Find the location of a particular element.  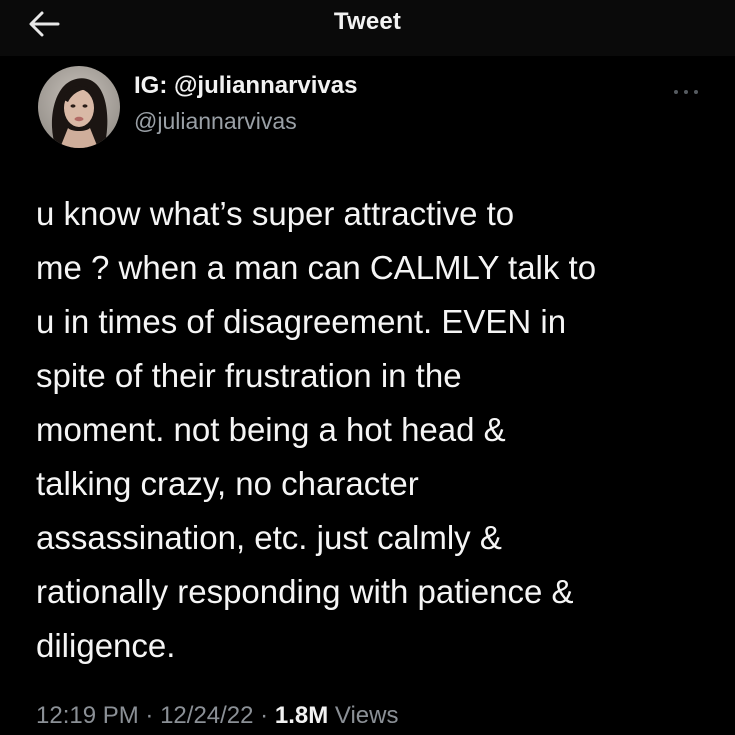

views-count: 1.8M is located at coordinates (301, 715).